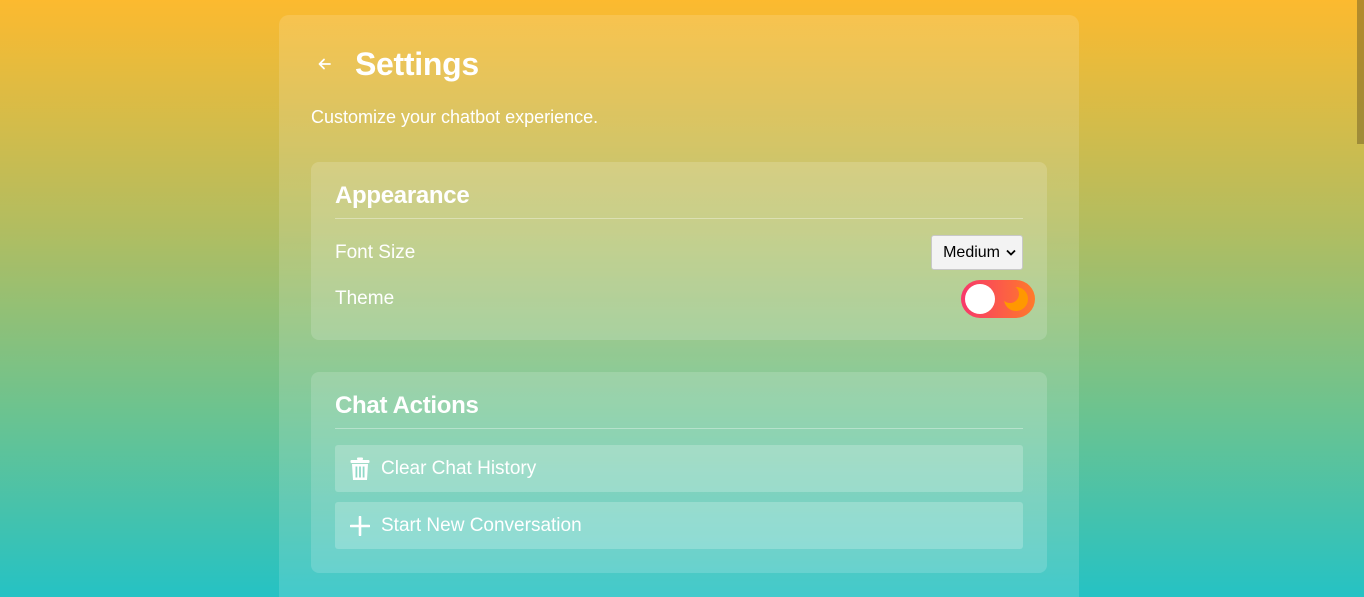 The height and width of the screenshot is (597, 1364). What do you see at coordinates (1360, 72) in the screenshot?
I see `scrollbar-thumb` at bounding box center [1360, 72].